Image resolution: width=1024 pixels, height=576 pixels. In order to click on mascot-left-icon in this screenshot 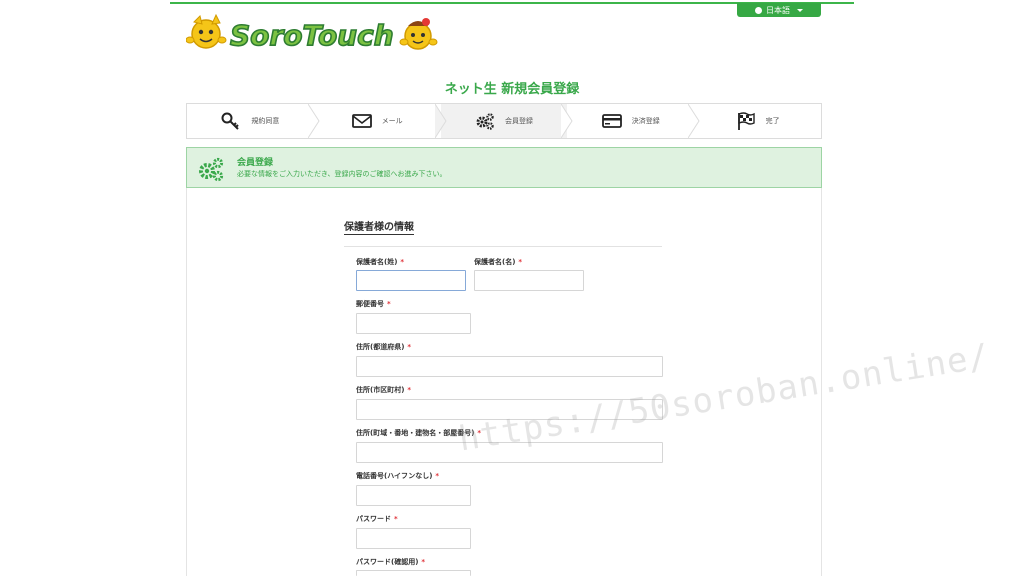, I will do `click(206, 31)`.